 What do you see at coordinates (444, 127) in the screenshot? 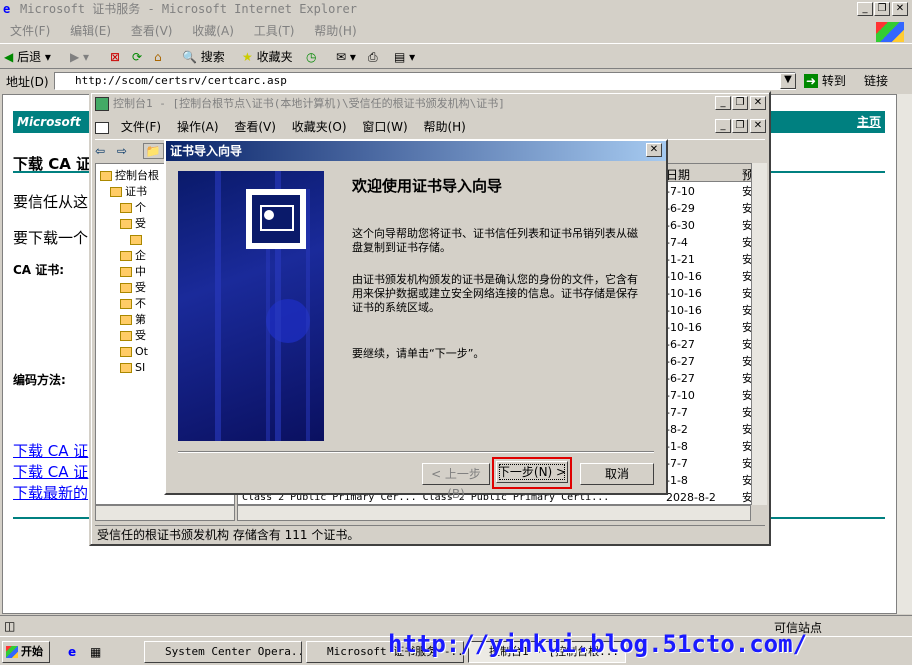
I see `mmc-menu-help: 帮助(H)` at bounding box center [444, 127].